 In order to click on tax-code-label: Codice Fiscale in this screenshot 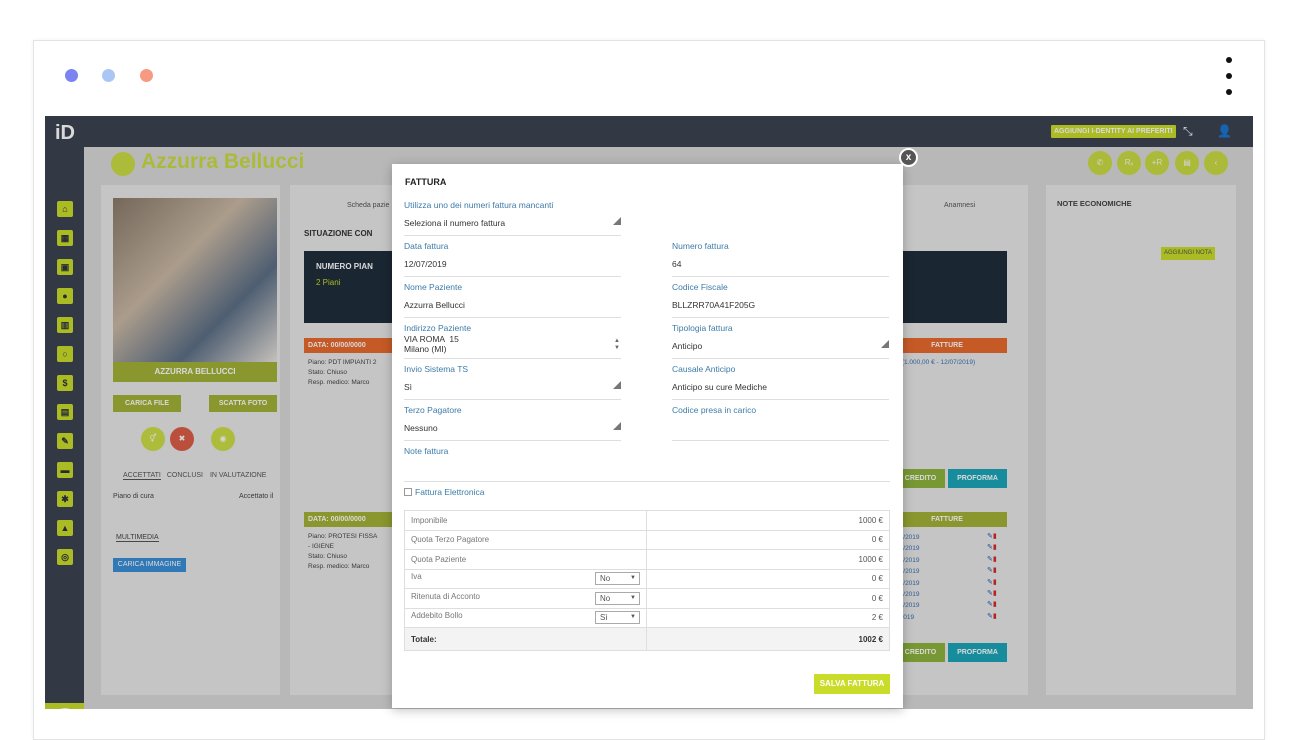, I will do `click(700, 287)`.